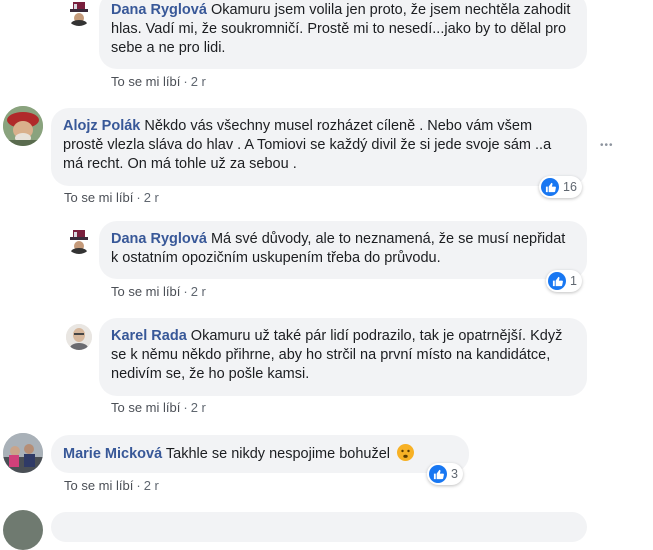 This screenshot has width=653, height=550. What do you see at coordinates (607, 145) in the screenshot?
I see `more-options-icon: •••` at bounding box center [607, 145].